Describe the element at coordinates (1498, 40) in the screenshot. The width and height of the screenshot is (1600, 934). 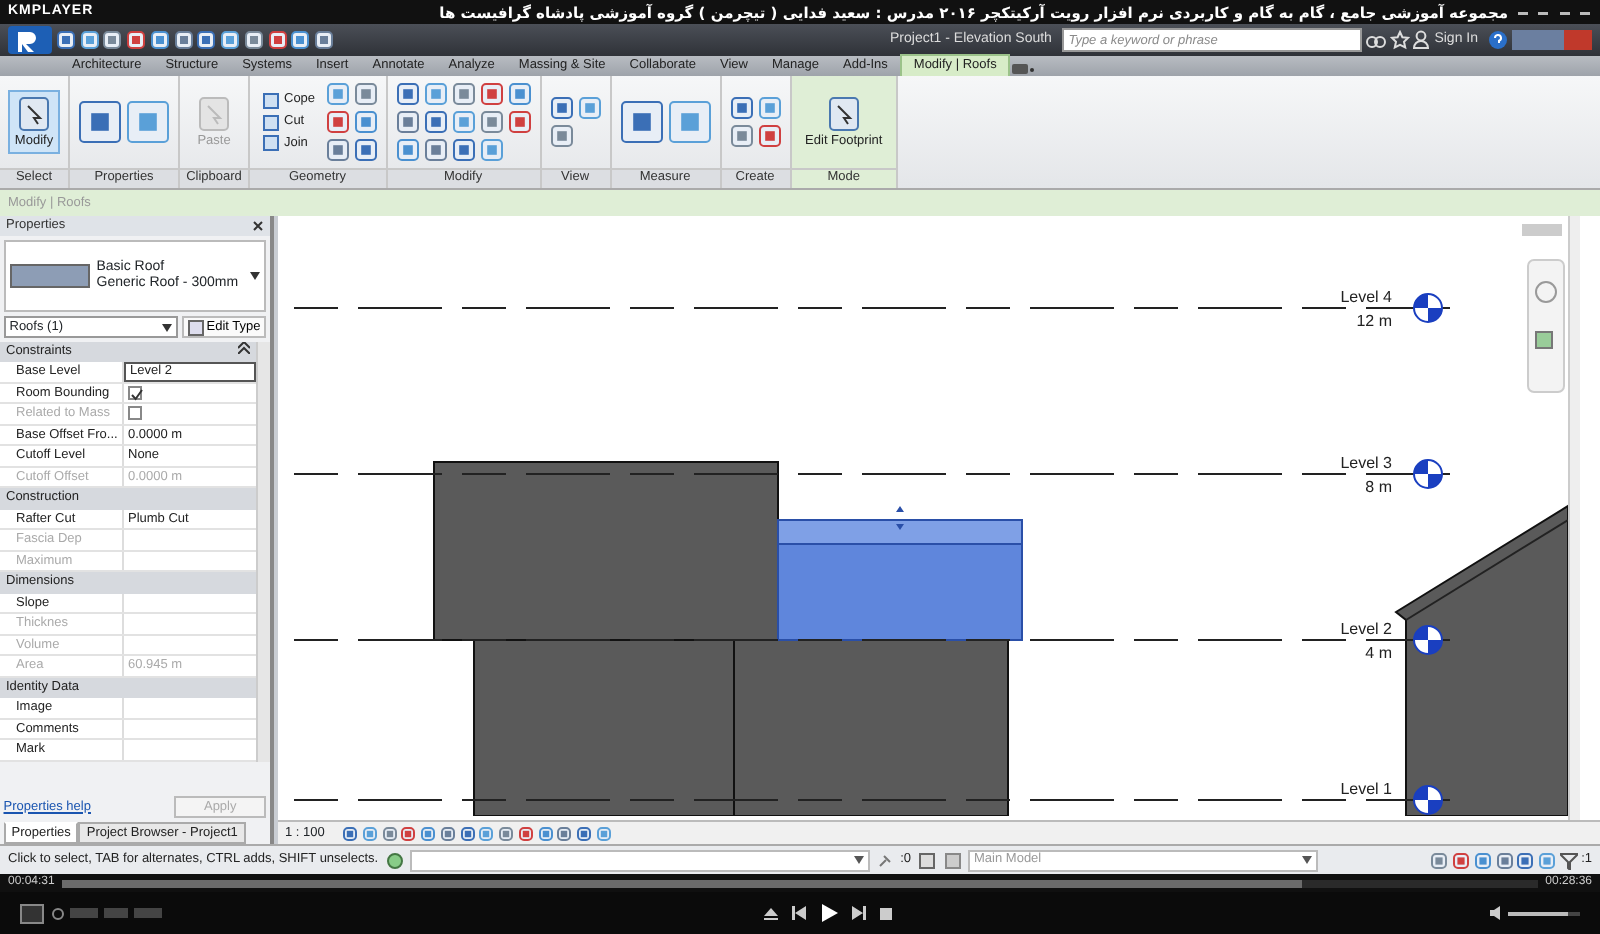
I see `help-icon` at that location.